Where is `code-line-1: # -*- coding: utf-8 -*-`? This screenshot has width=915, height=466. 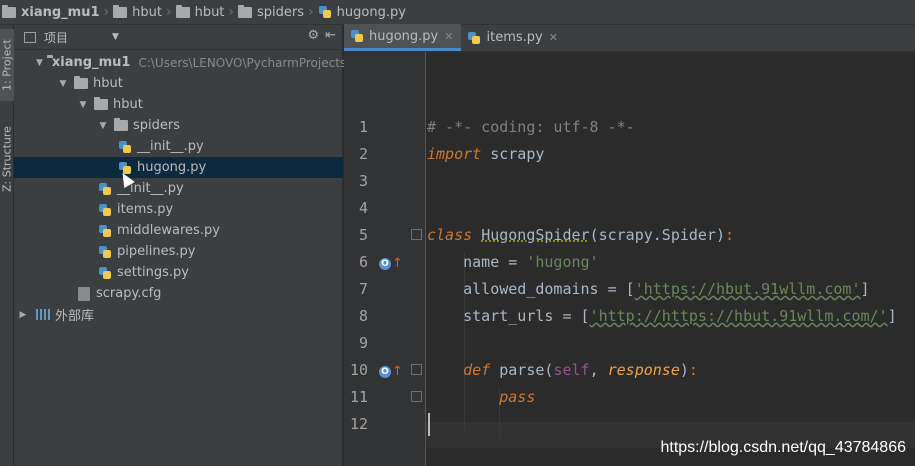
code-line-1: # -*- coding: utf-8 -*- is located at coordinates (531, 127).